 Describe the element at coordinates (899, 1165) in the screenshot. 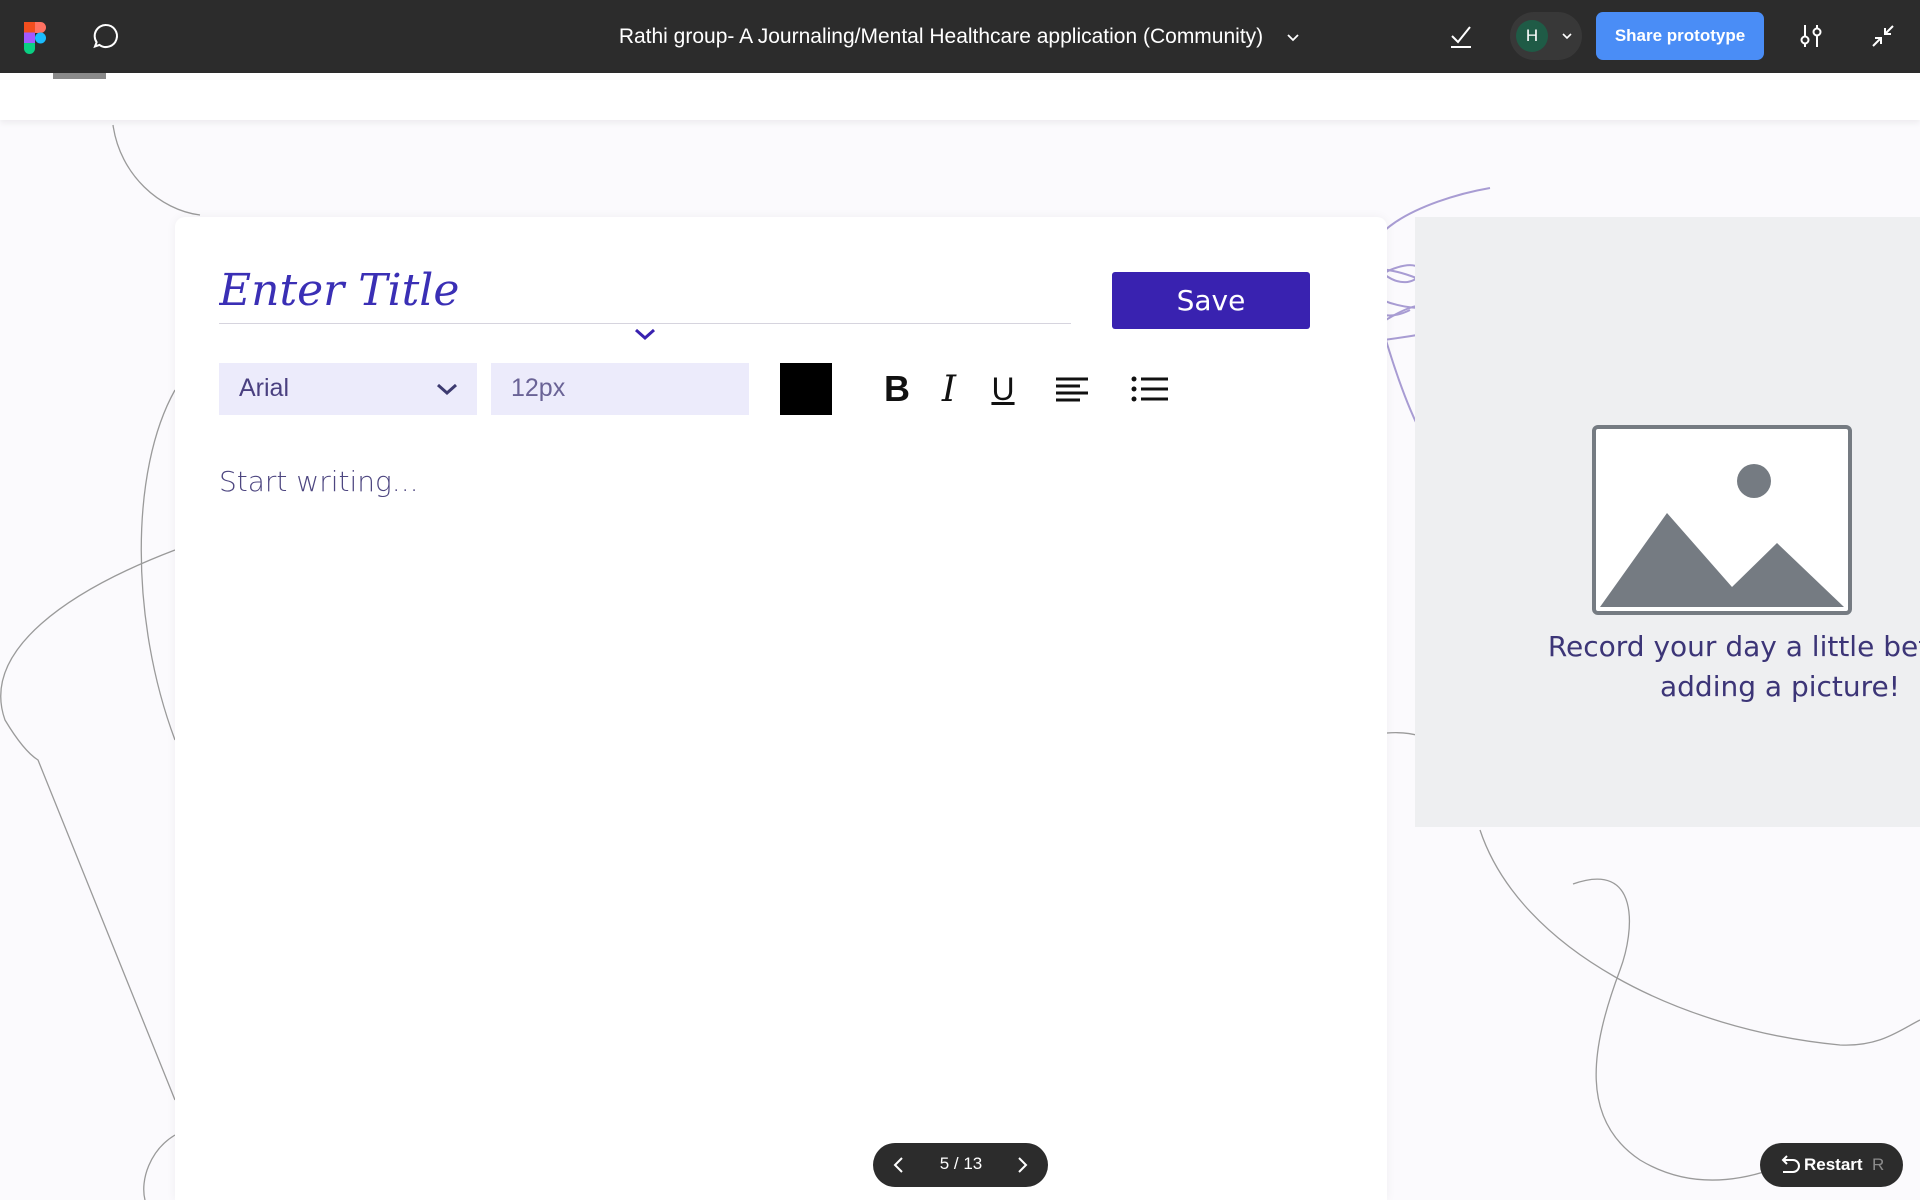

I see `chevron-left-icon` at that location.